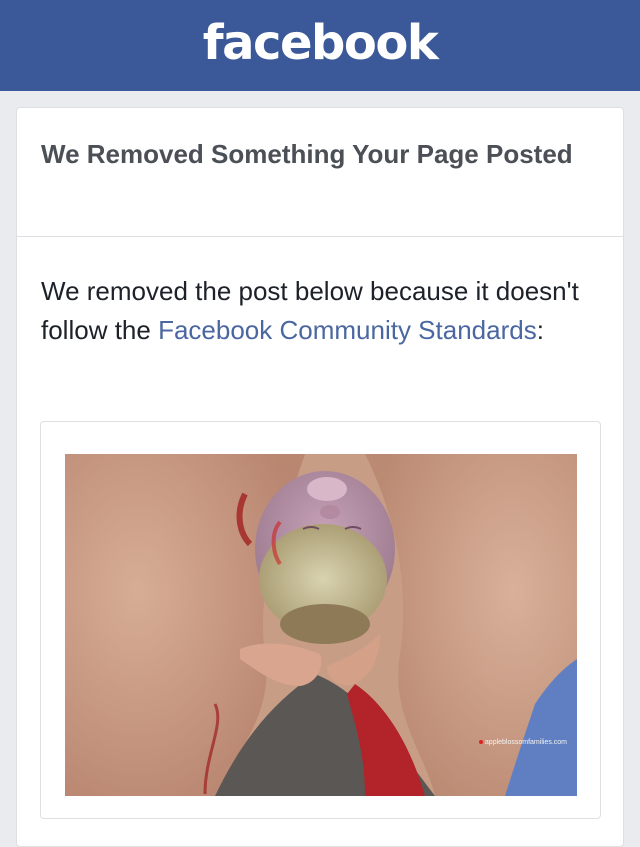  I want to click on community-standards-link: Facebook Community Standards, so click(347, 330).